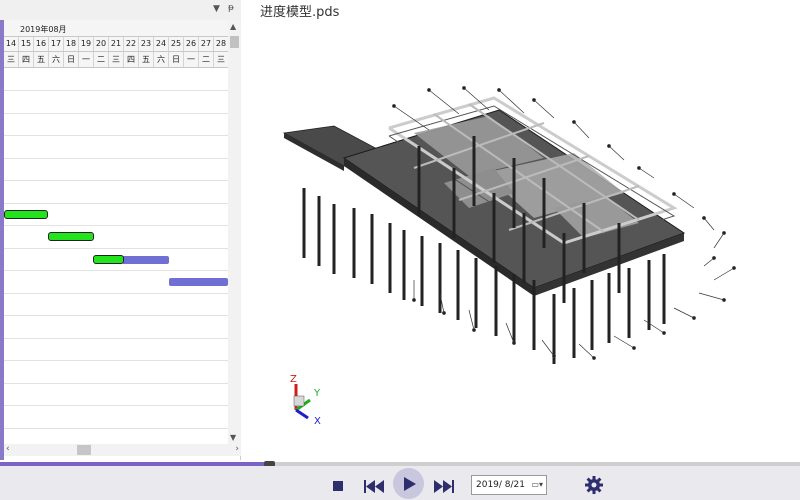 The height and width of the screenshot is (500, 800). Describe the element at coordinates (231, 8) in the screenshot. I see `pin-icon: ᵽ` at that location.